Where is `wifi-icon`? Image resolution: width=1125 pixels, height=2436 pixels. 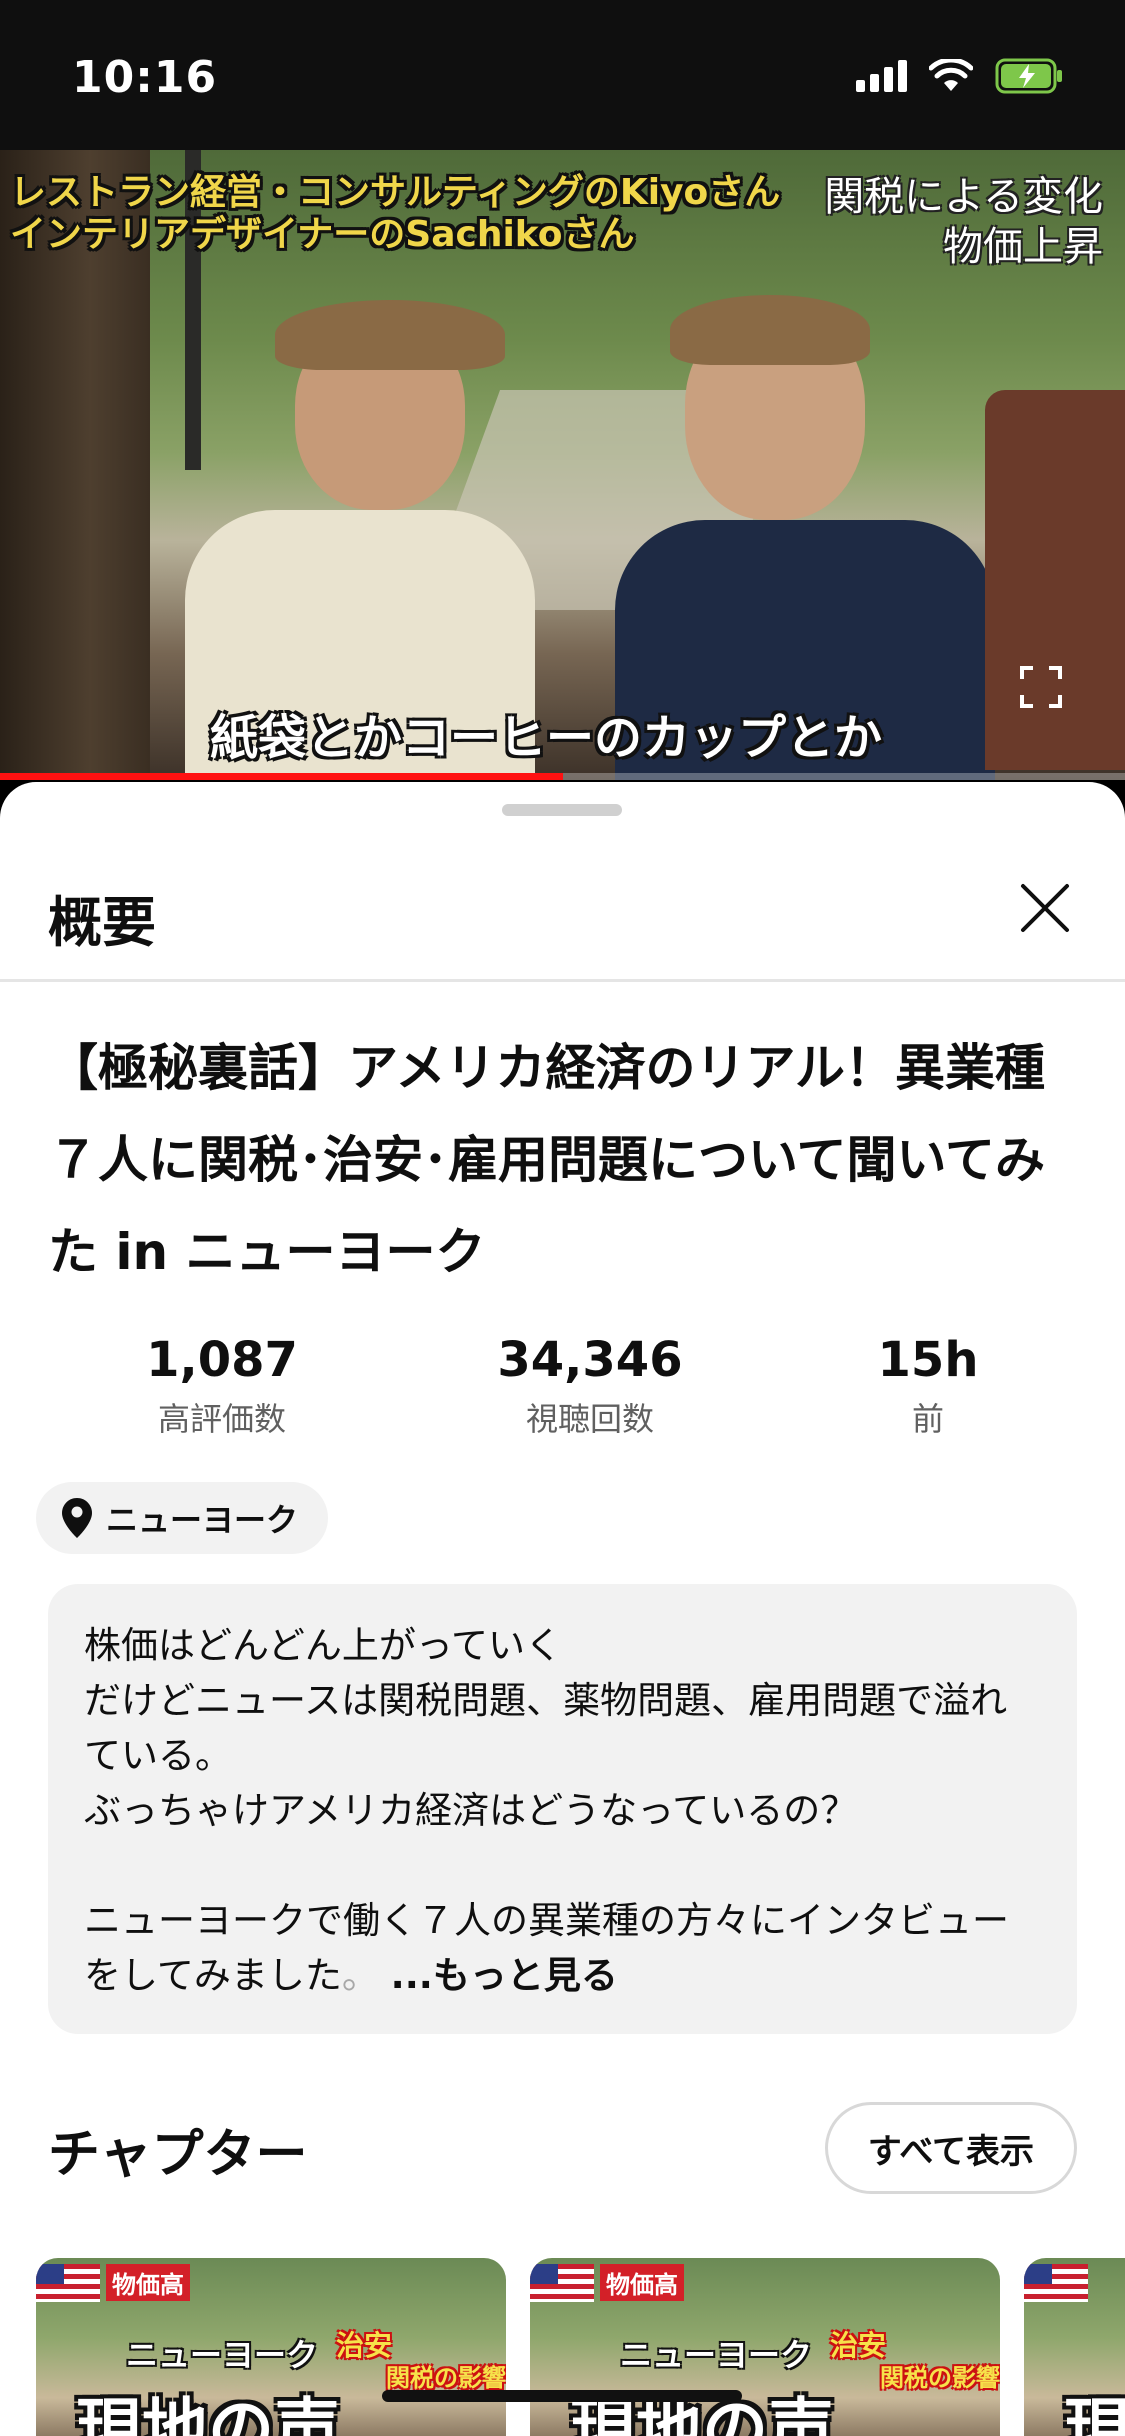 wifi-icon is located at coordinates (951, 75).